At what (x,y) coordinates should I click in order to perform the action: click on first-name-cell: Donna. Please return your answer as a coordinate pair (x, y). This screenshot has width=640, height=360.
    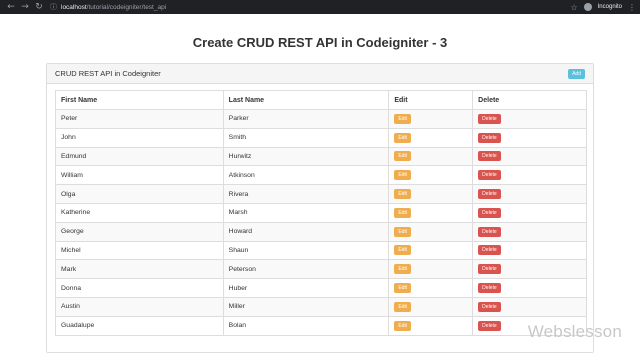
    Looking at the image, I should click on (139, 288).